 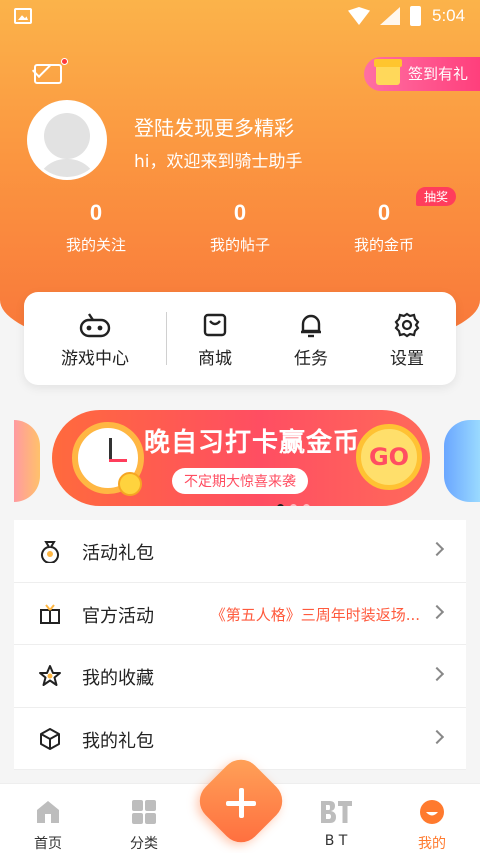 What do you see at coordinates (437, 74) in the screenshot?
I see `sign-in-label: 签到有礼` at bounding box center [437, 74].